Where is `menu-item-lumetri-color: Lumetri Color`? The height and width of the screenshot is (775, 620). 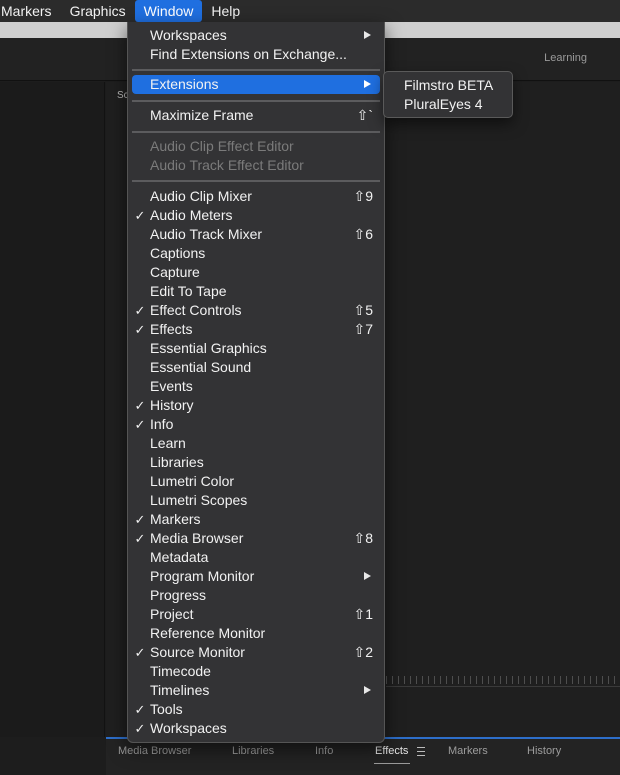
menu-item-lumetri-color: Lumetri Color is located at coordinates (256, 481).